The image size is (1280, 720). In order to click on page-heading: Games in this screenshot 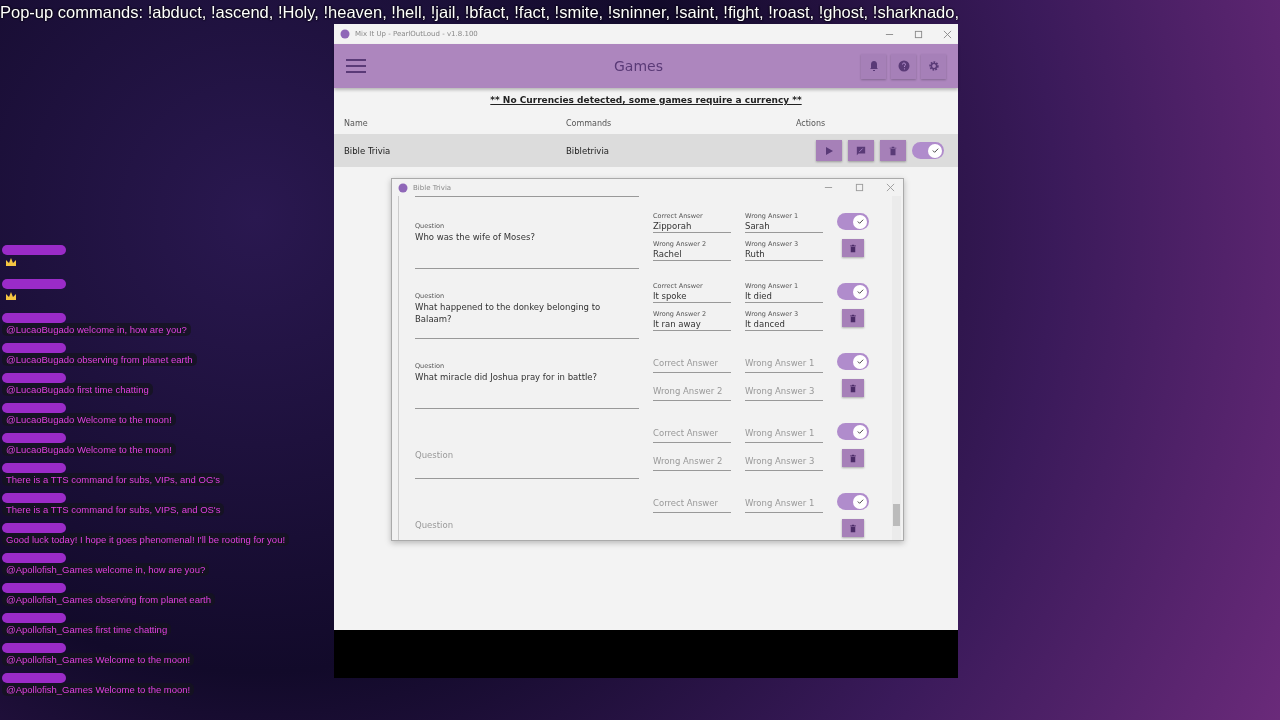, I will do `click(638, 66)`.